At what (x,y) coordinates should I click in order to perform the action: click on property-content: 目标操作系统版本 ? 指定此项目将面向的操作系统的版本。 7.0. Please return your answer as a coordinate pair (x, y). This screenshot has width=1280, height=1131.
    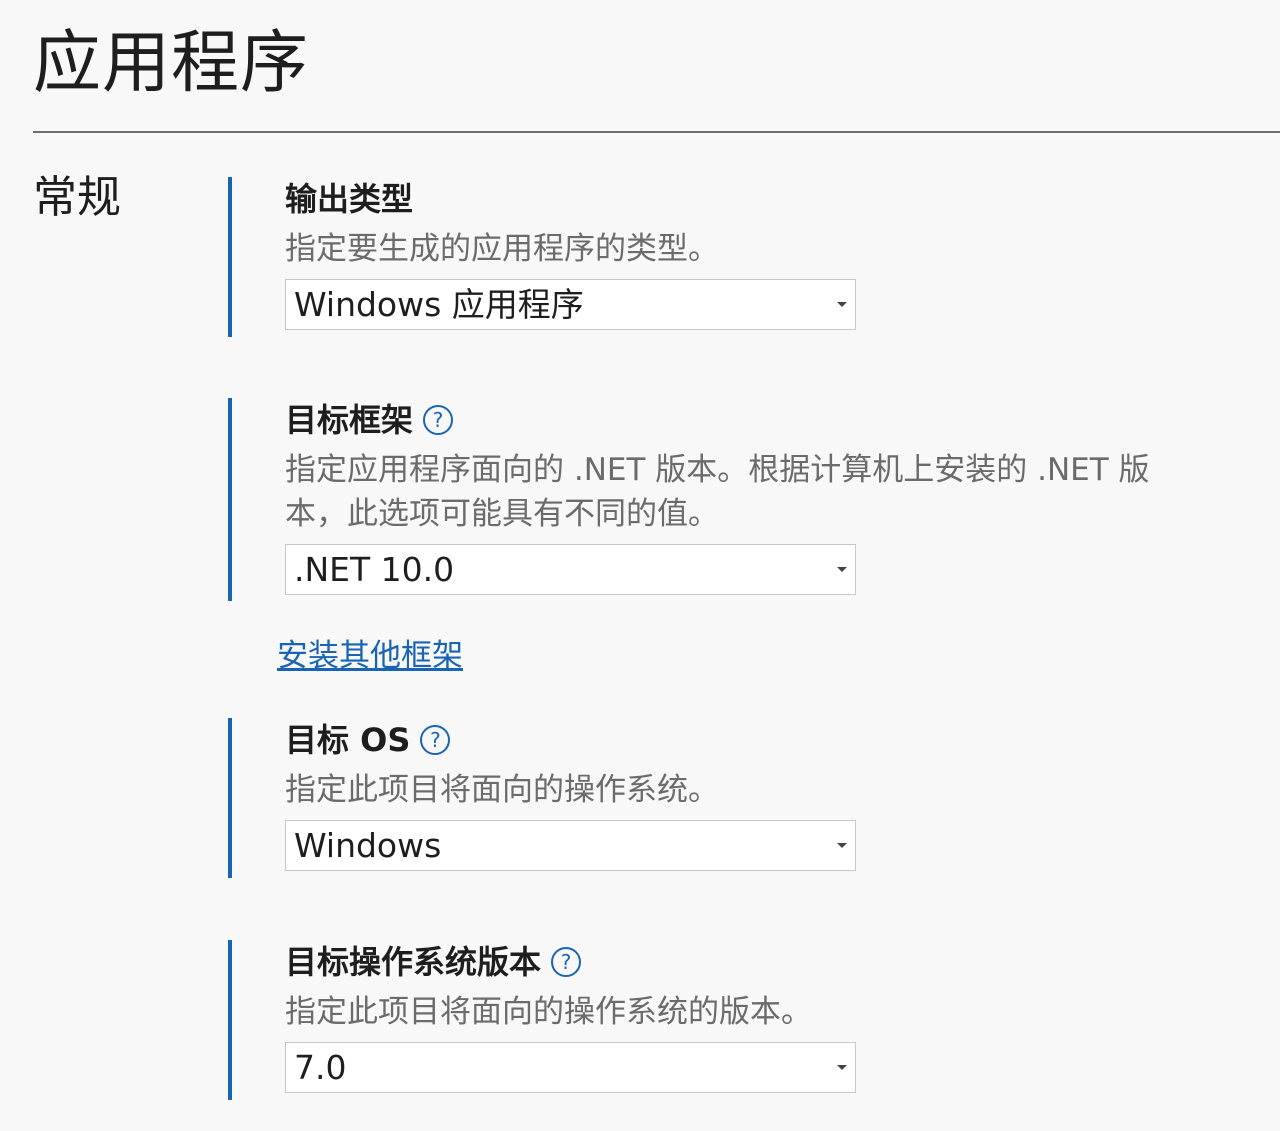
    Looking at the image, I should click on (755, 1016).